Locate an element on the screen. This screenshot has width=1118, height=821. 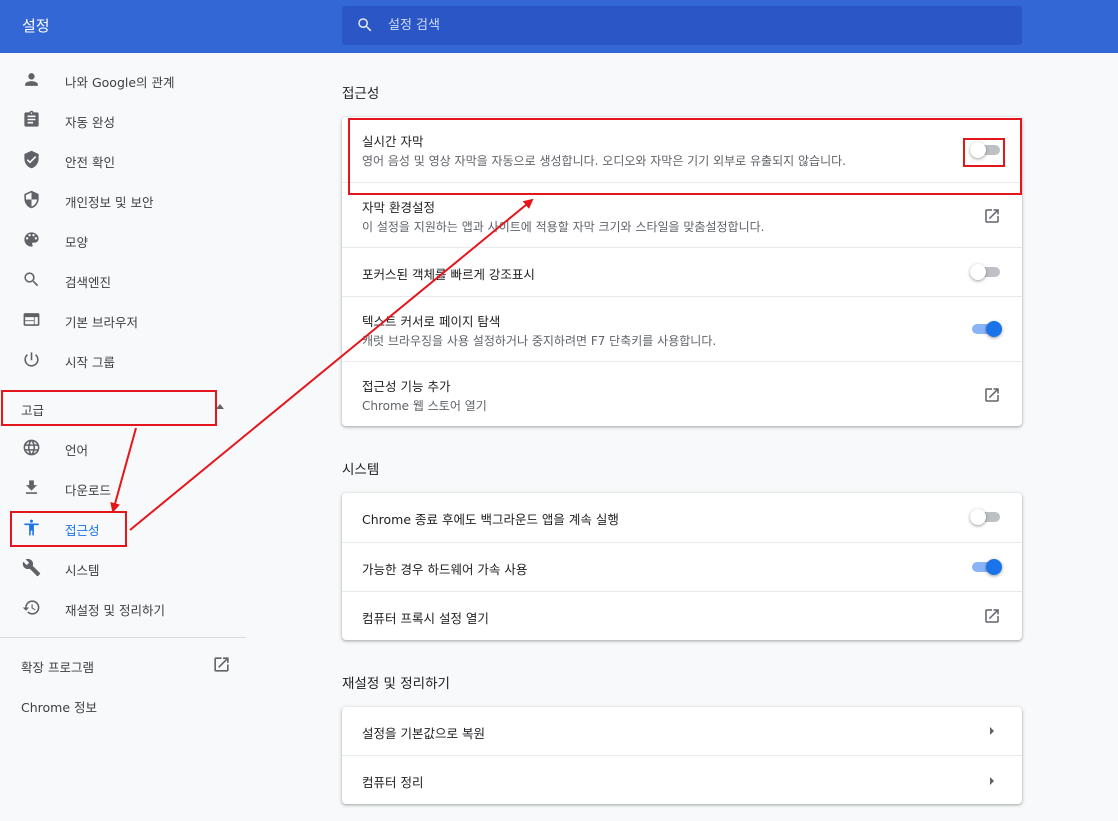
setting-title: 컴퓨터 프록시 설정 열기 is located at coordinates (425, 618).